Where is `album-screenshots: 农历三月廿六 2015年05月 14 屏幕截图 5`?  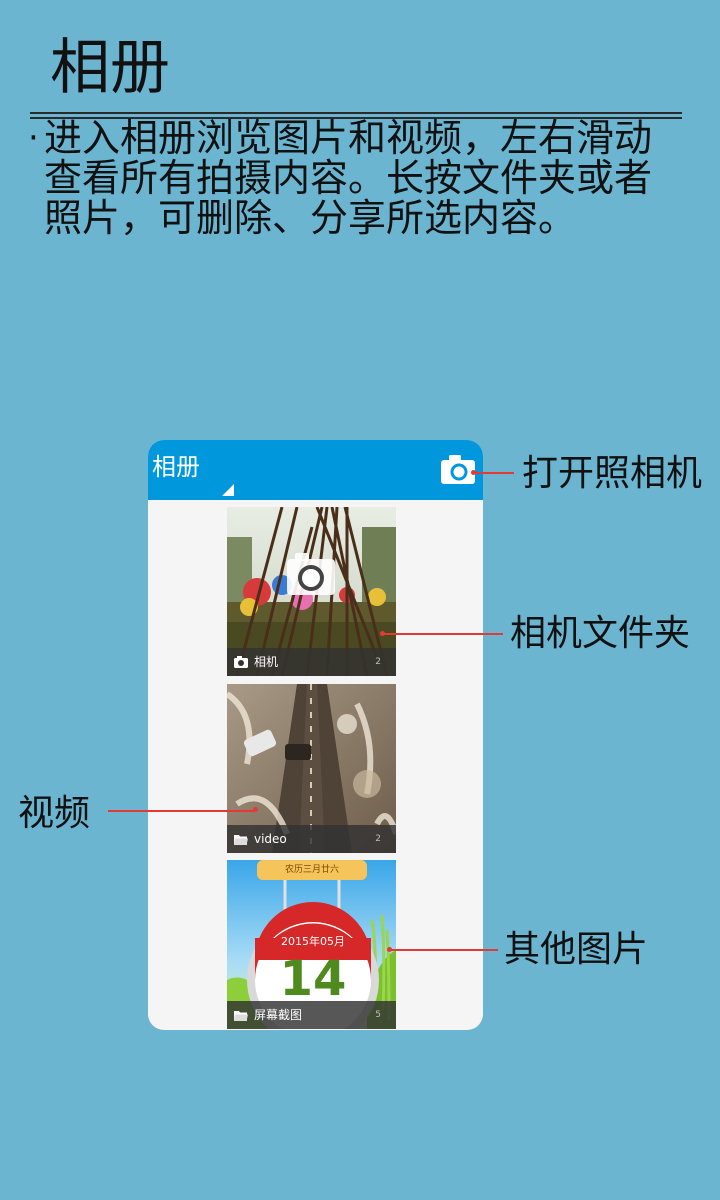 album-screenshots: 农历三月廿六 2015年05月 14 屏幕截图 5 is located at coordinates (311, 944).